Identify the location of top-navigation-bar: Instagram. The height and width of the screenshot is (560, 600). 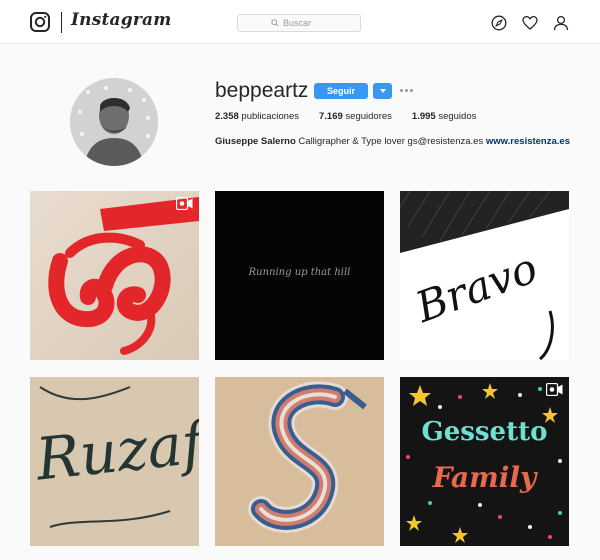
(300, 22).